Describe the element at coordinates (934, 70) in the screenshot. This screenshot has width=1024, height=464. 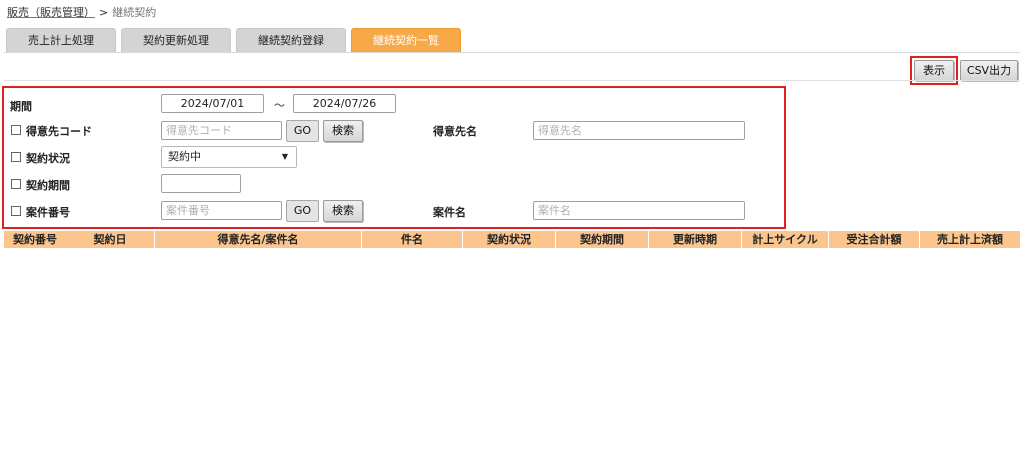
I see `display-button: 表示` at that location.